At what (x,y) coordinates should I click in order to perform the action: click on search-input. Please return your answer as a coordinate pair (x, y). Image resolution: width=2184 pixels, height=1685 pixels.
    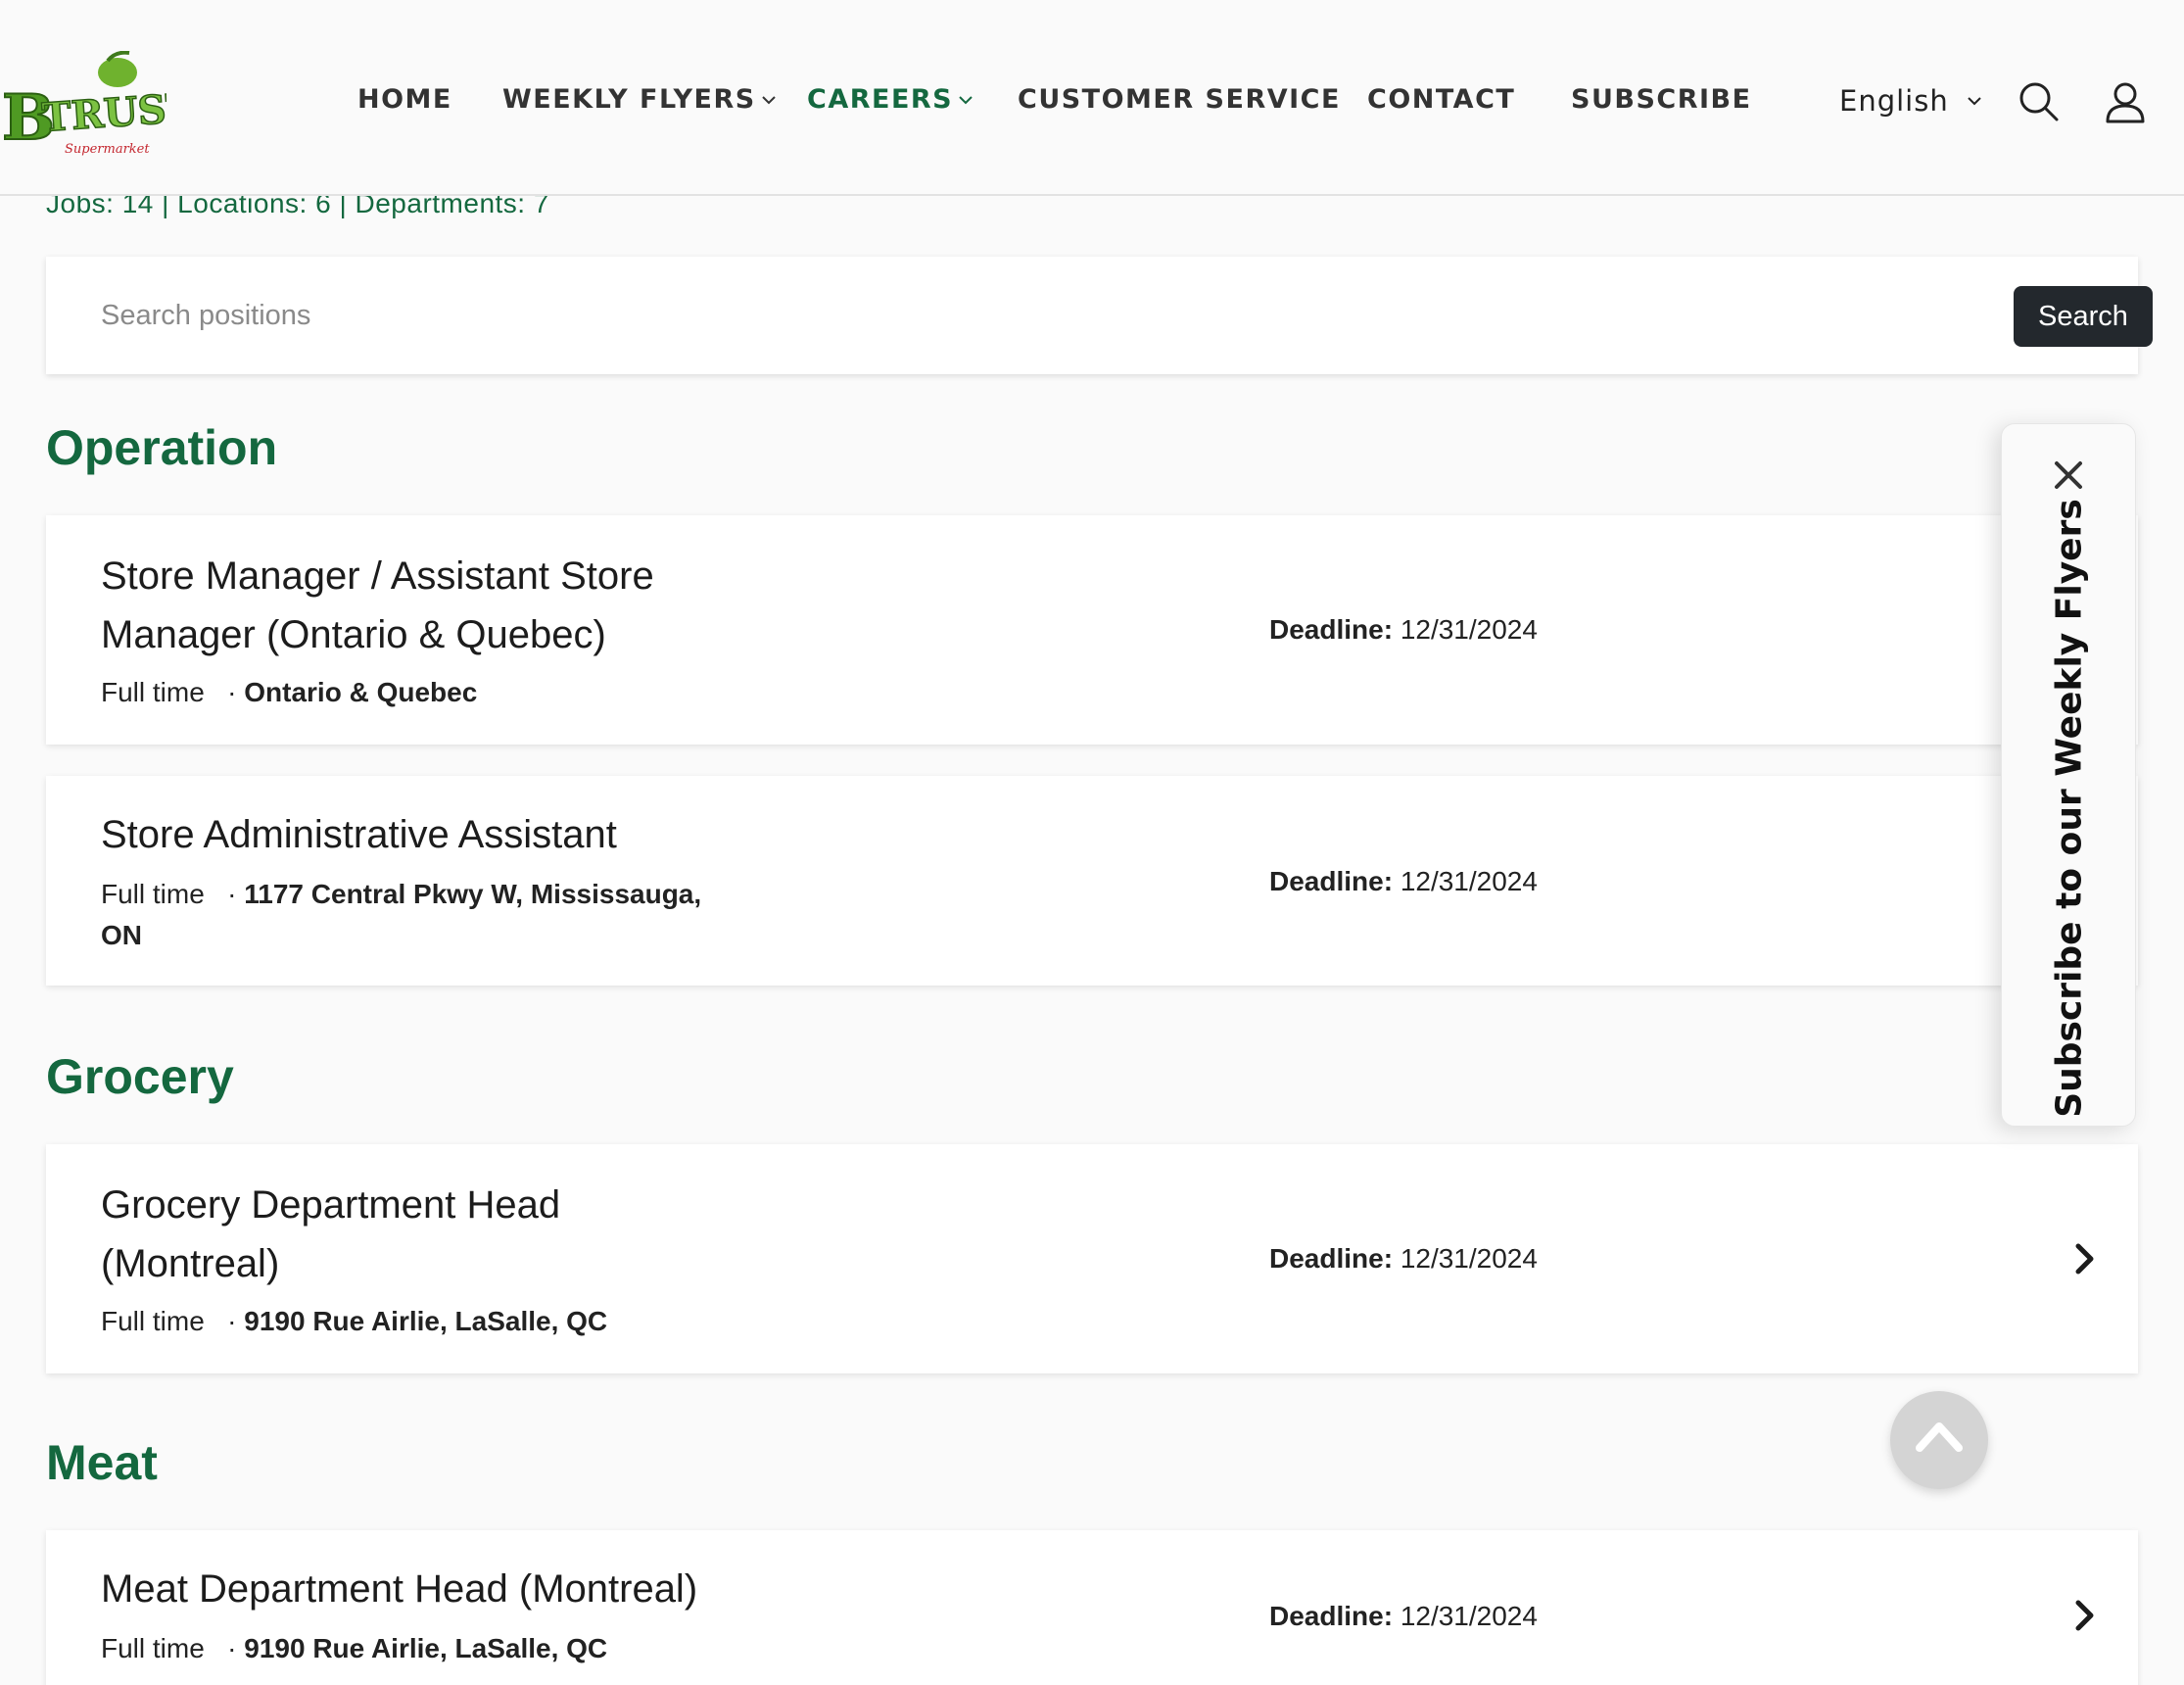
    Looking at the image, I should click on (982, 315).